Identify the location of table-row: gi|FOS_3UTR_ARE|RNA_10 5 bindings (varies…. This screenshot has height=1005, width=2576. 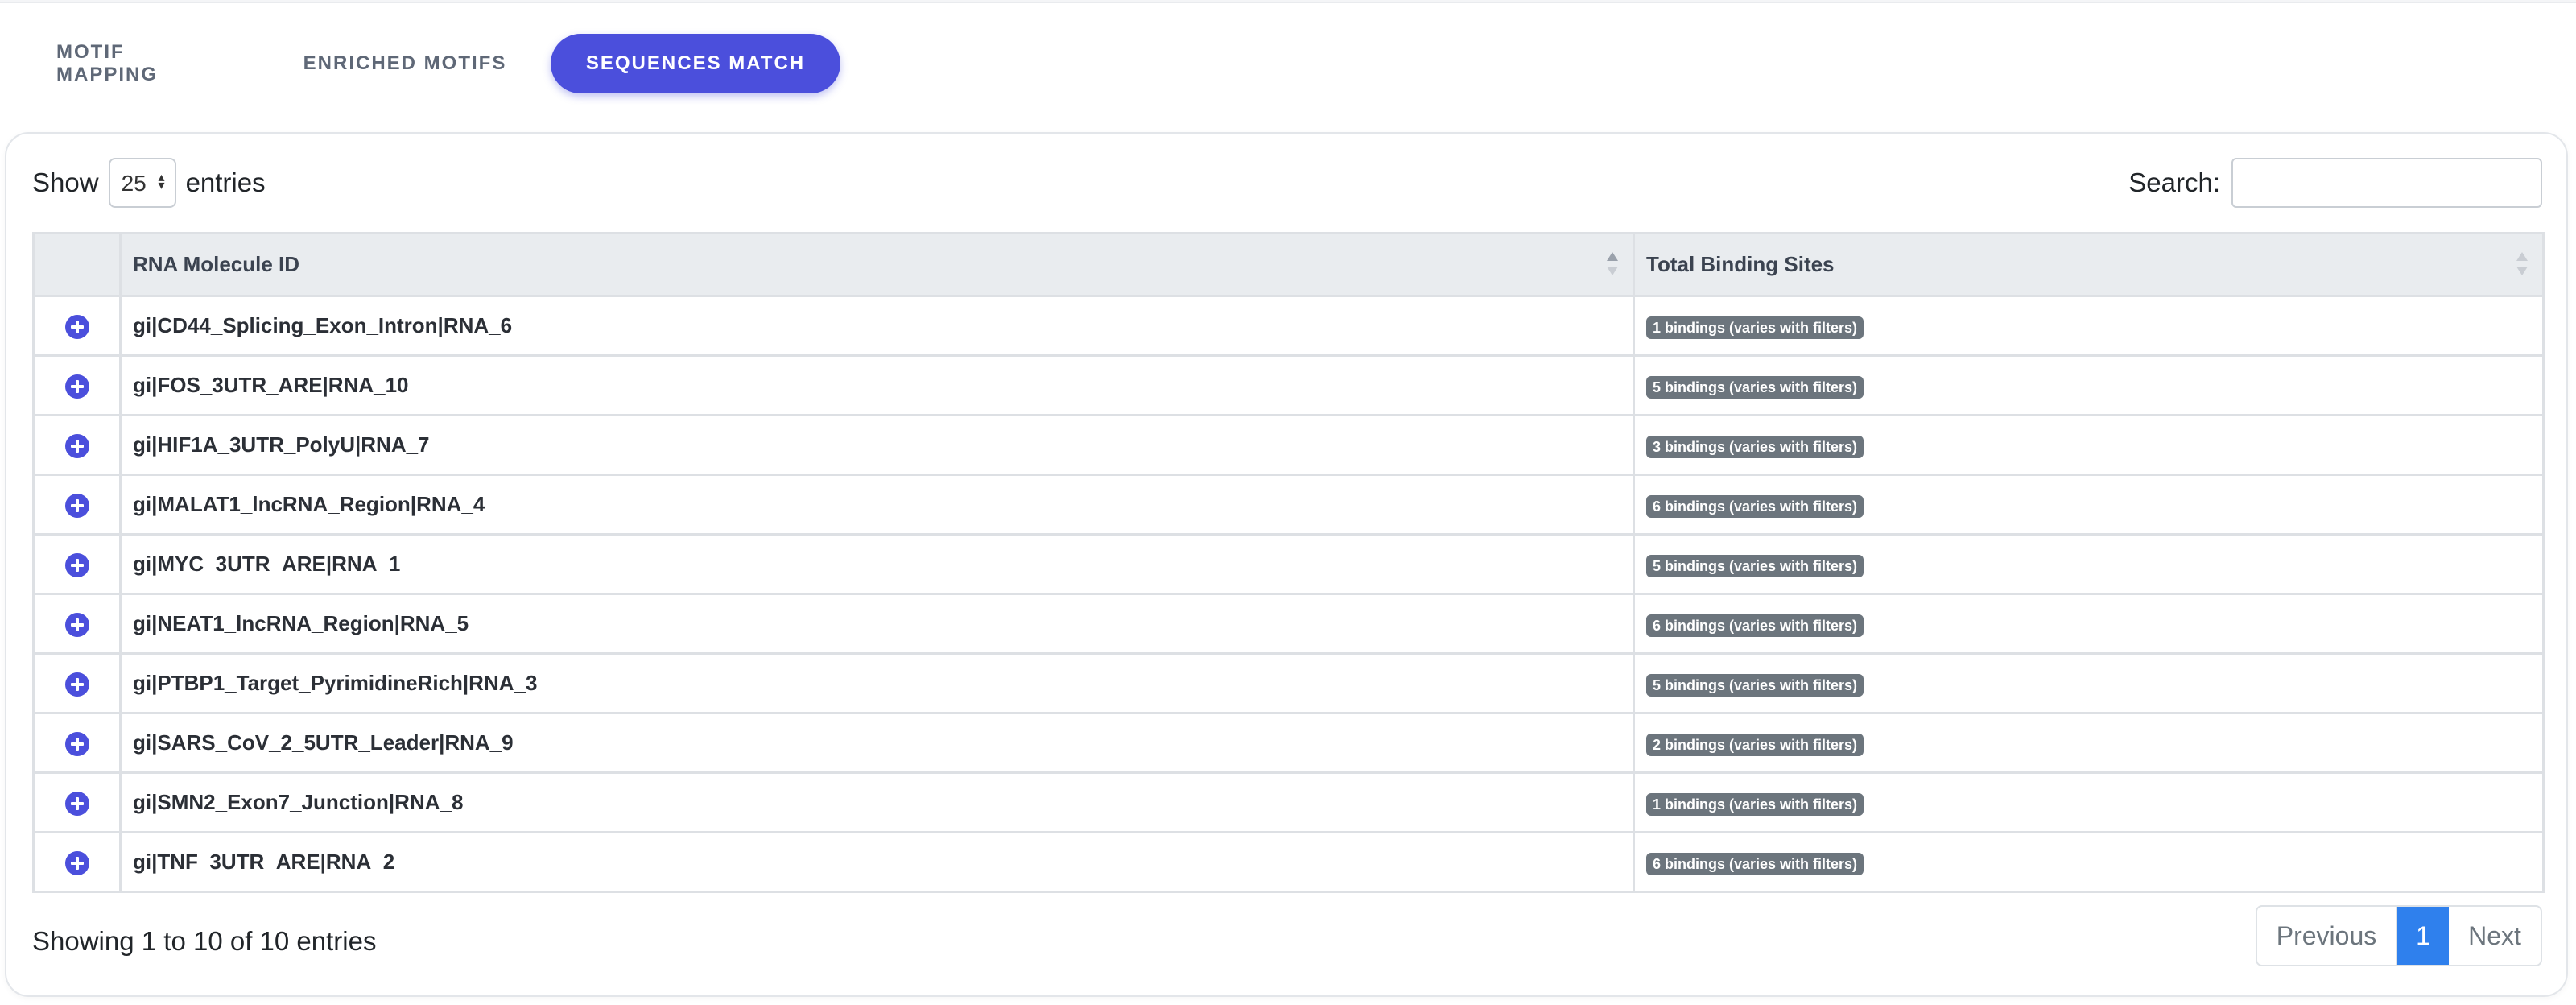
(1288, 385).